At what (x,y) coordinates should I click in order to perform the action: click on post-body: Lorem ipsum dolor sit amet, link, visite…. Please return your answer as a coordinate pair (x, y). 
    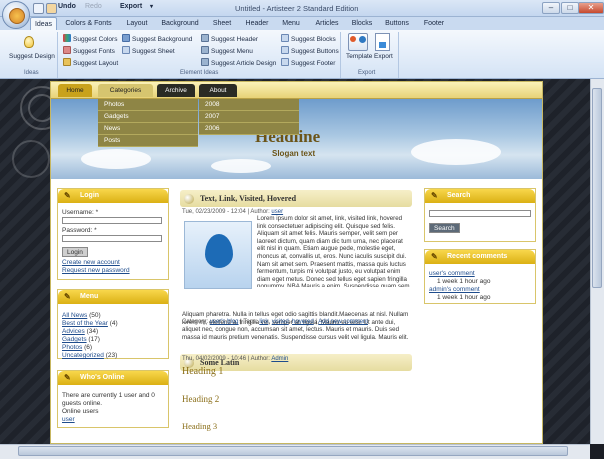
    Looking at the image, I should click on (334, 251).